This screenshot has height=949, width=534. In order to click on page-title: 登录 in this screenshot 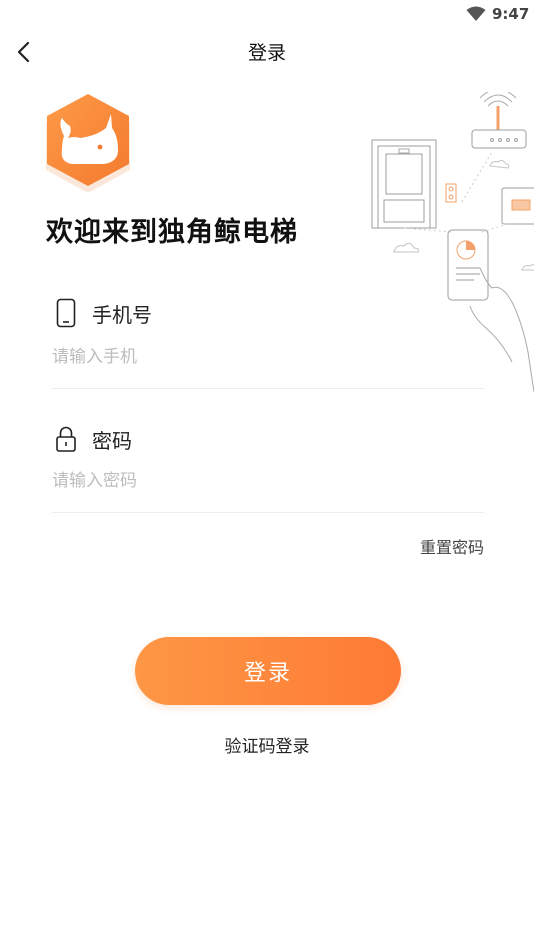, I will do `click(266, 53)`.